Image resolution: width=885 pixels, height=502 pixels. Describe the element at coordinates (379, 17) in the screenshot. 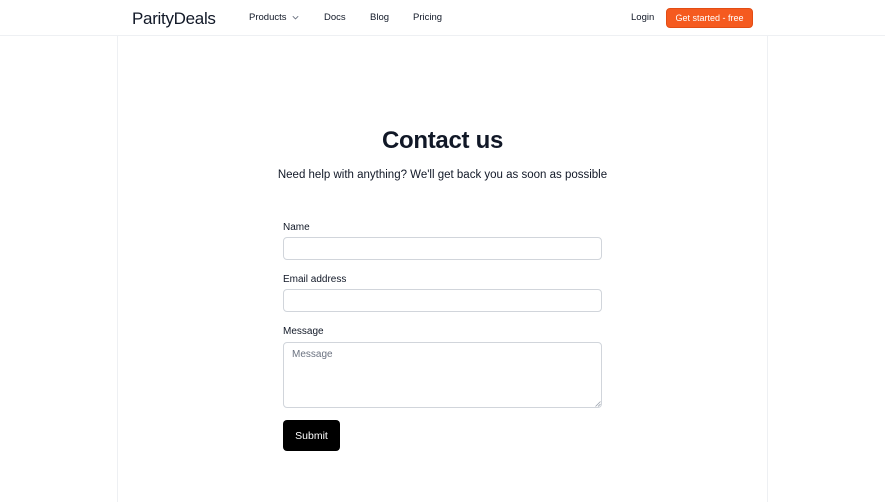

I see `nav-blog: Blog` at that location.